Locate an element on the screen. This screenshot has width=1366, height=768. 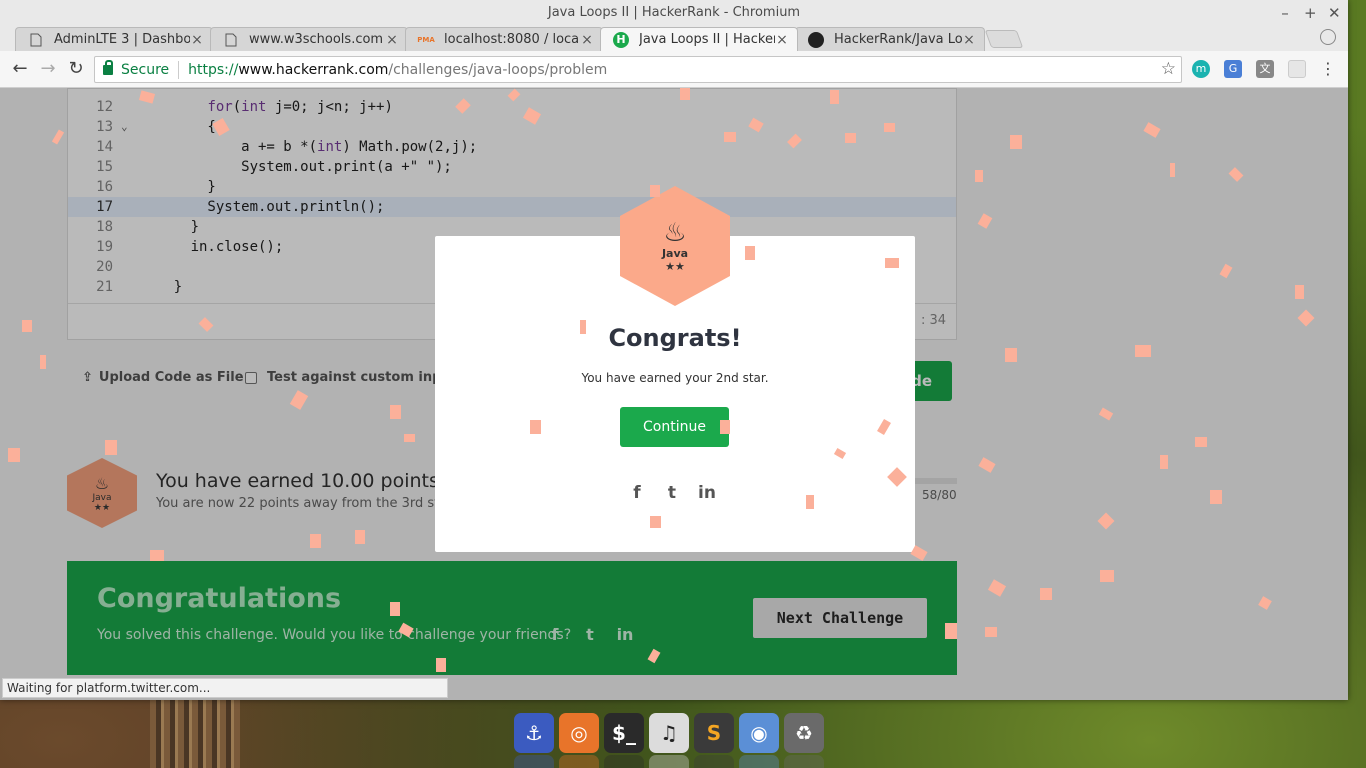
tab-label: AdminLTE 3 | Dashboa is located at coordinates (122, 39).